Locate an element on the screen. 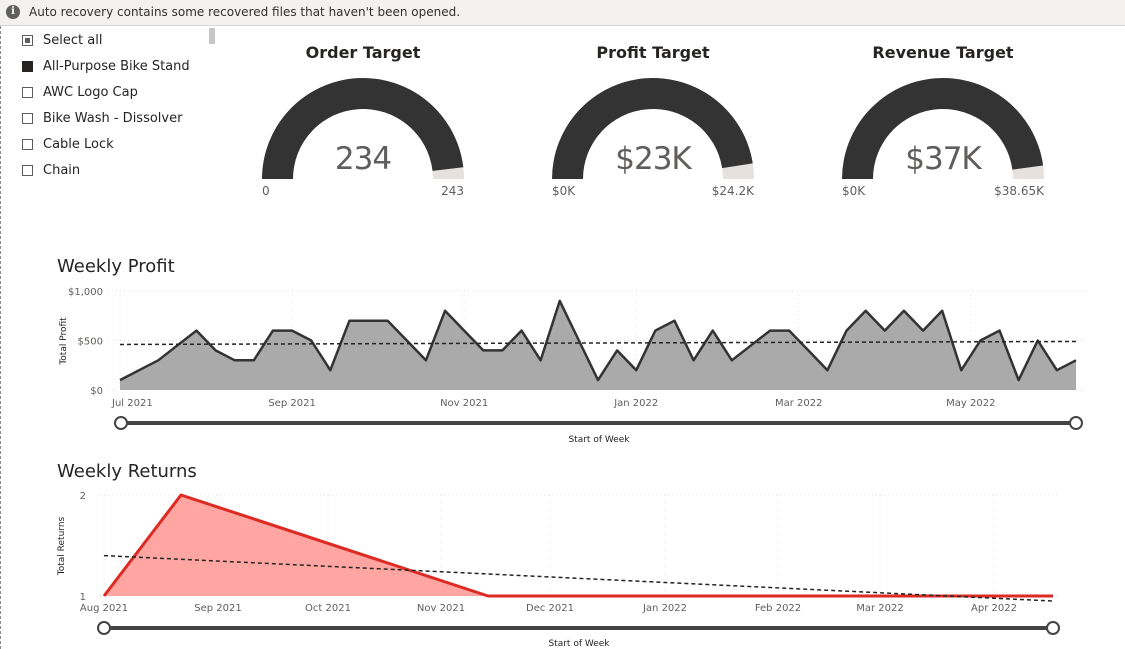 The width and height of the screenshot is (1125, 649). slicer-item-all-purpose-bike-stand: All-Purpose Bike Stand is located at coordinates (106, 66).